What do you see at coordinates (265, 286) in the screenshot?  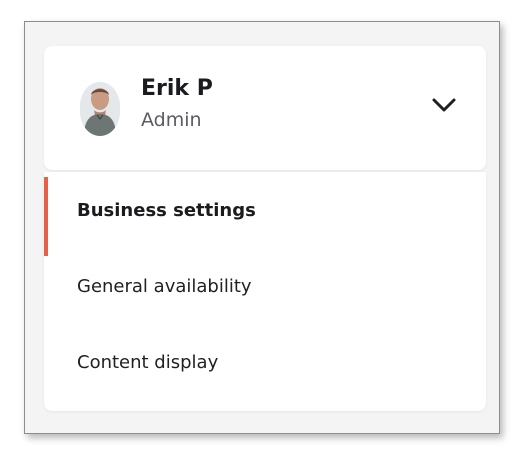 I see `menu-item-general-availability: General availability` at bounding box center [265, 286].